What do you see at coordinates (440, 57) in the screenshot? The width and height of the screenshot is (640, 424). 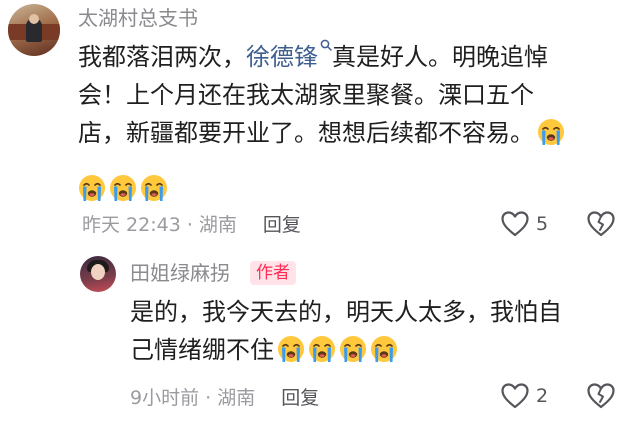 I see `comment-text-segment: 真是好人。明晚追悼` at bounding box center [440, 57].